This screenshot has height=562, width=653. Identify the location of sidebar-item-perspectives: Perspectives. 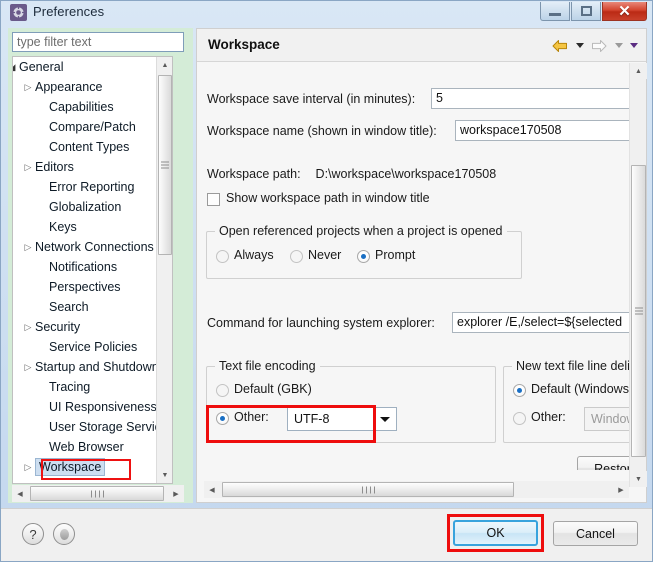
(92, 287).